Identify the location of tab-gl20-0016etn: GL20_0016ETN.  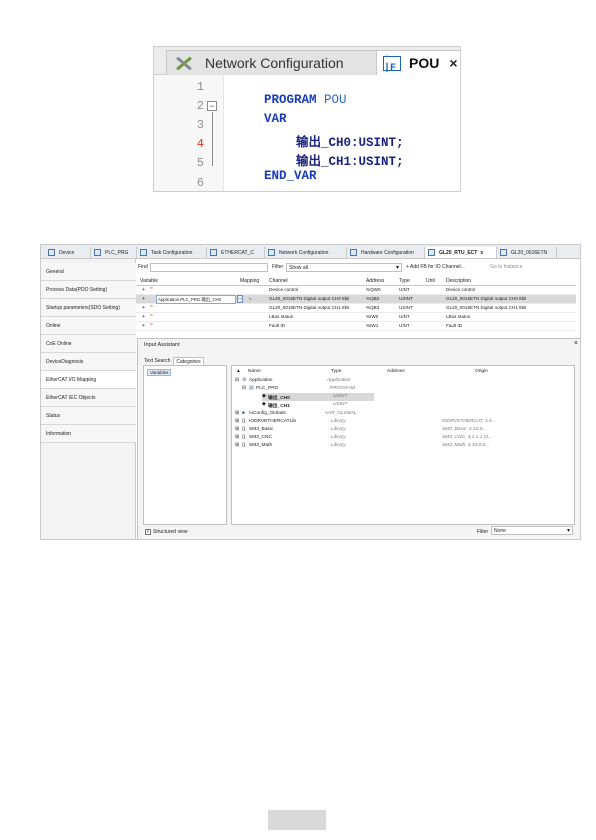
(527, 252).